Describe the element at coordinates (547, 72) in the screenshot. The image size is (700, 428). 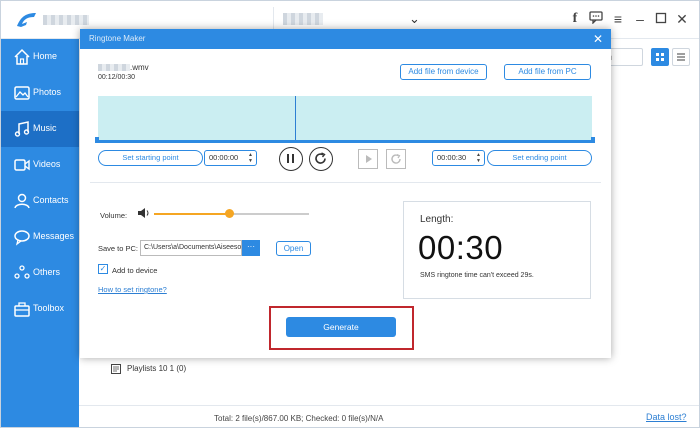
I see `add-file-from-pc-button: Add file from PC` at that location.